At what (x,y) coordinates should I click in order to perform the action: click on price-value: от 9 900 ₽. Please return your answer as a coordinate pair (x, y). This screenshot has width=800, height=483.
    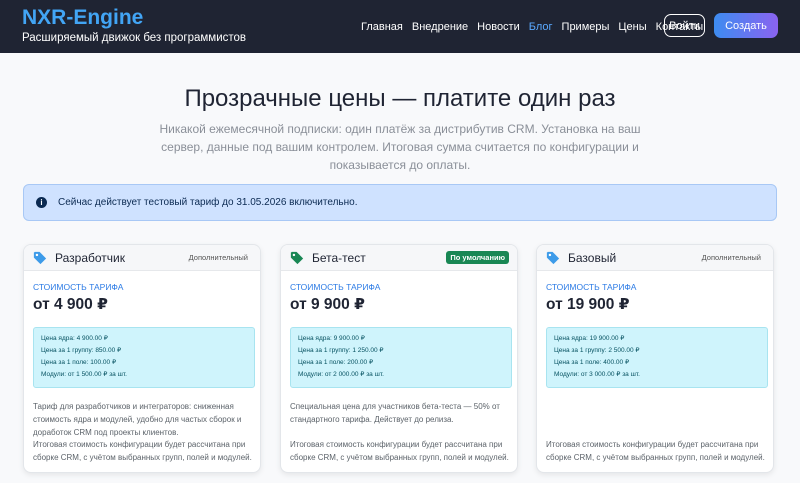
    Looking at the image, I should click on (327, 304).